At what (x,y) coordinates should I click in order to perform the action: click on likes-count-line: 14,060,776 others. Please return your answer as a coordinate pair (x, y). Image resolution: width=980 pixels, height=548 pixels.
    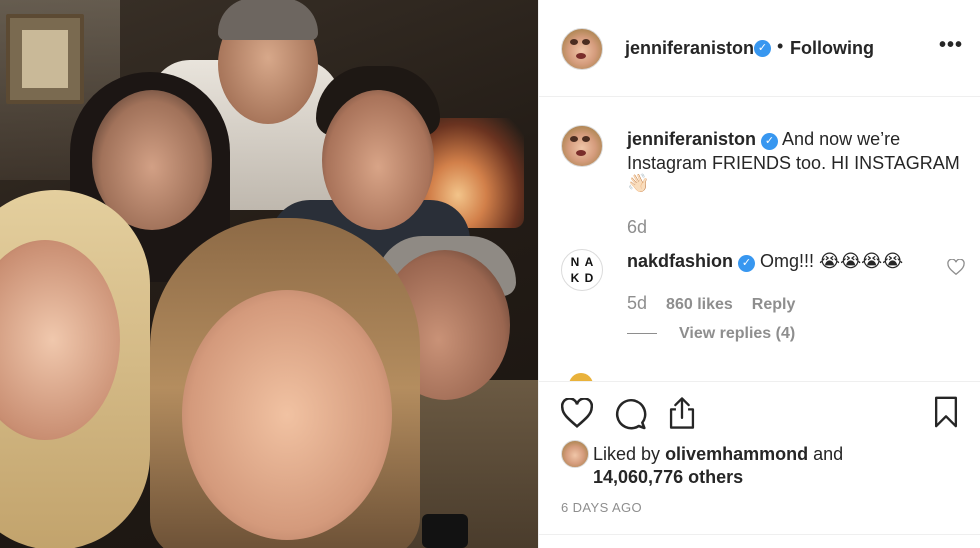
    Looking at the image, I should click on (668, 477).